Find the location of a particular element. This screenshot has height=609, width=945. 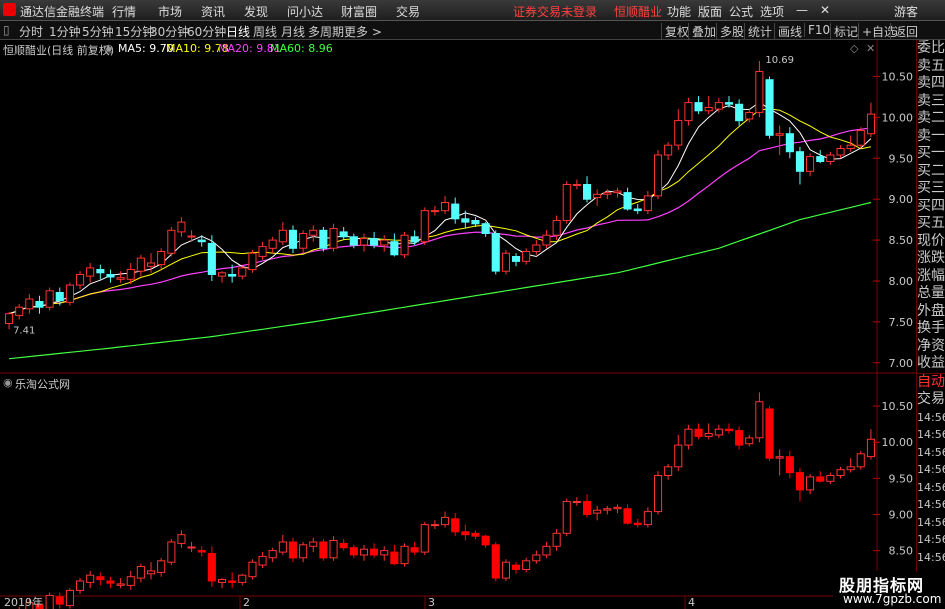

back-button: 返回 is located at coordinates (904, 31).